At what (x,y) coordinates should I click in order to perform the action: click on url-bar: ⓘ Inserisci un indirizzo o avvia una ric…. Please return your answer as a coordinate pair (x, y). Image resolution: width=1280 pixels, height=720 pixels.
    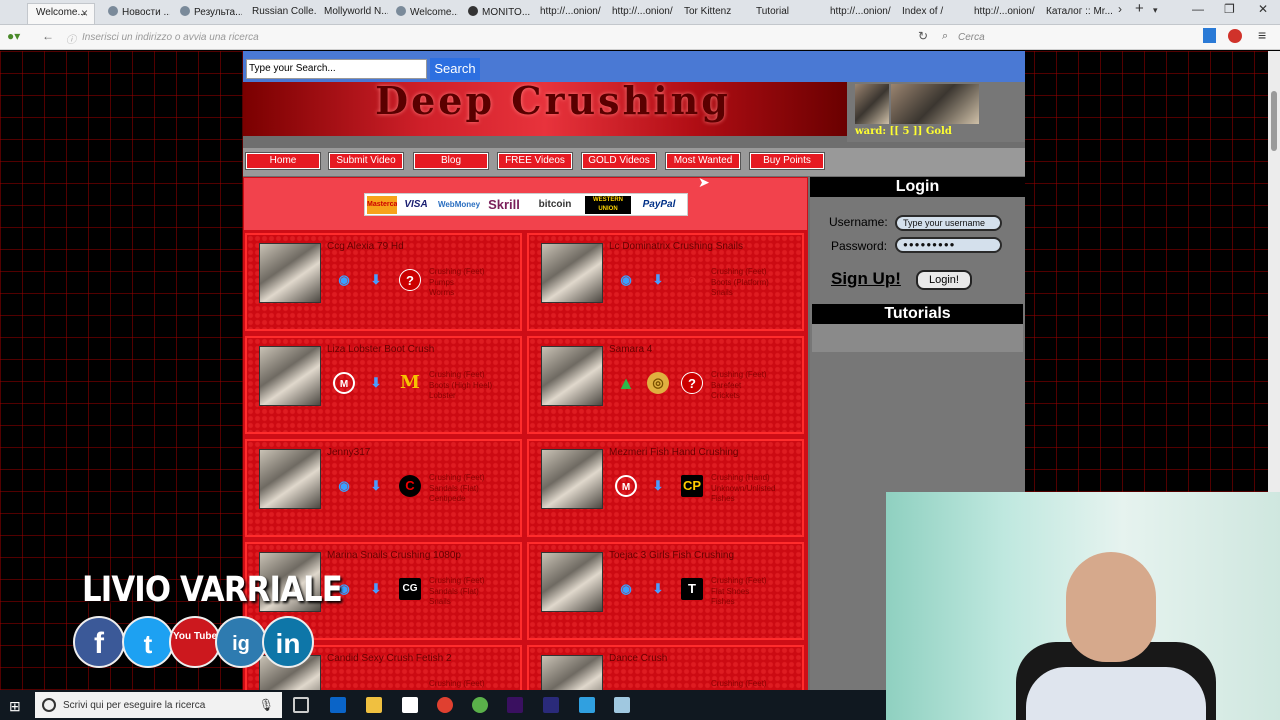
    Looking at the image, I should click on (495, 37).